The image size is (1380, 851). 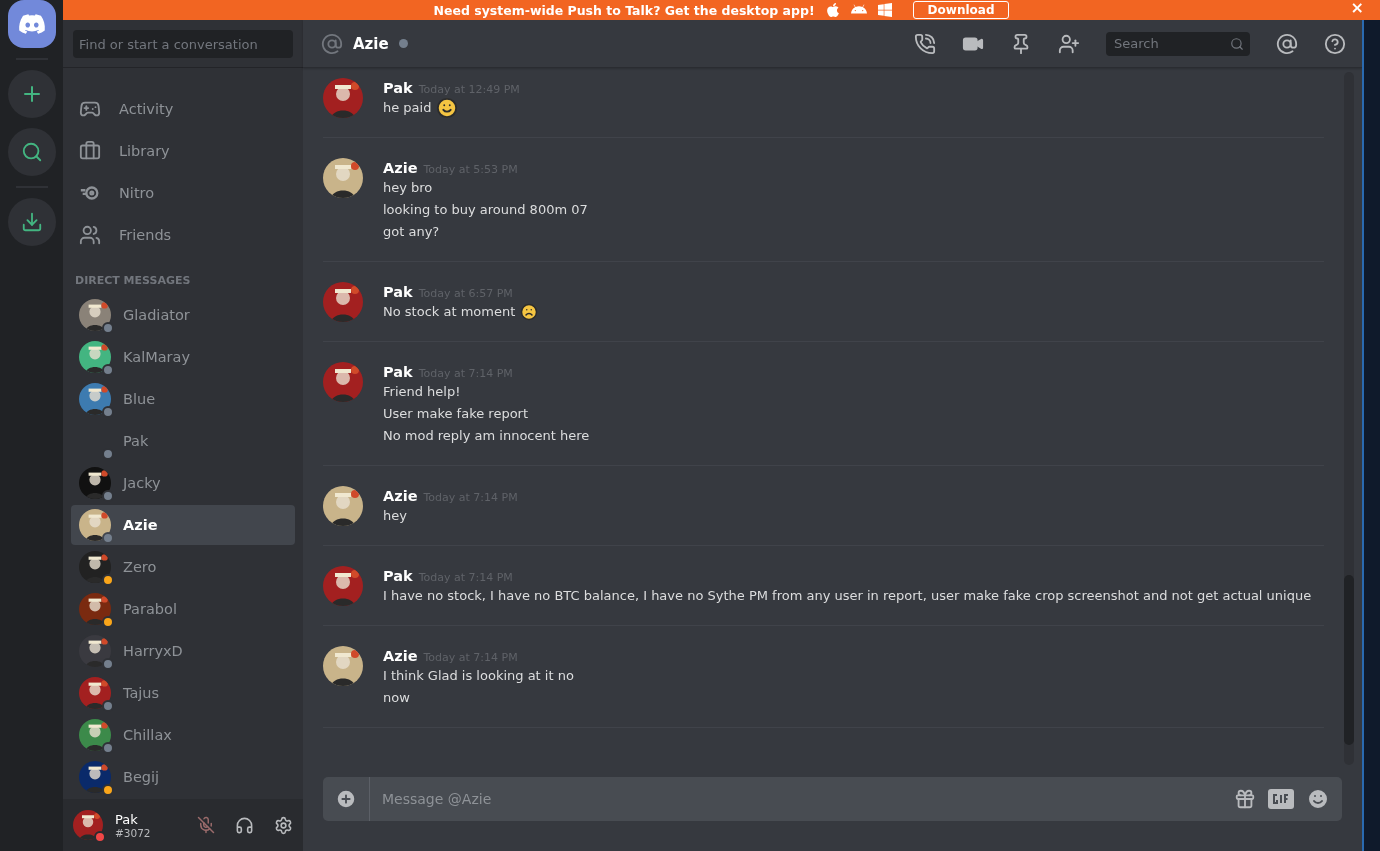 I want to click on dm-item: HarryxD, so click(x=183, y=651).